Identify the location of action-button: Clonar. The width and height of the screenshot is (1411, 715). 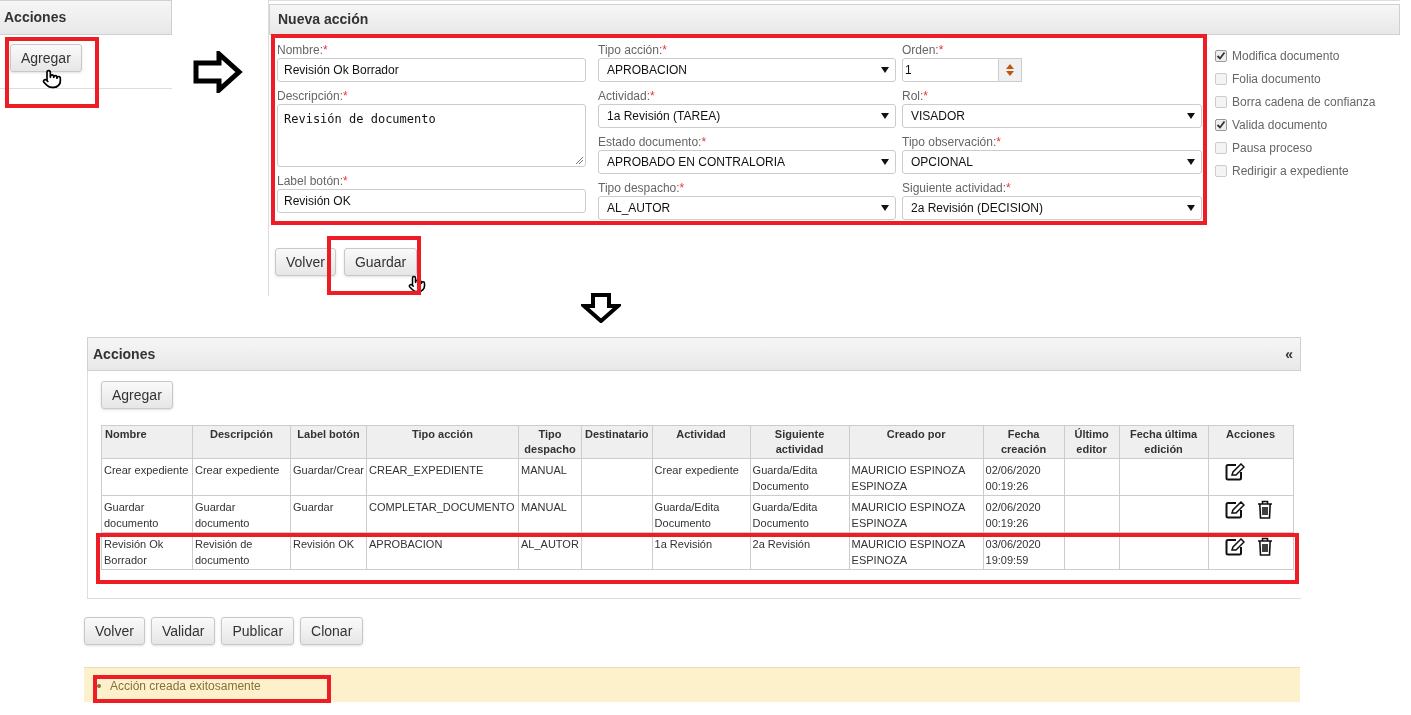
(332, 631).